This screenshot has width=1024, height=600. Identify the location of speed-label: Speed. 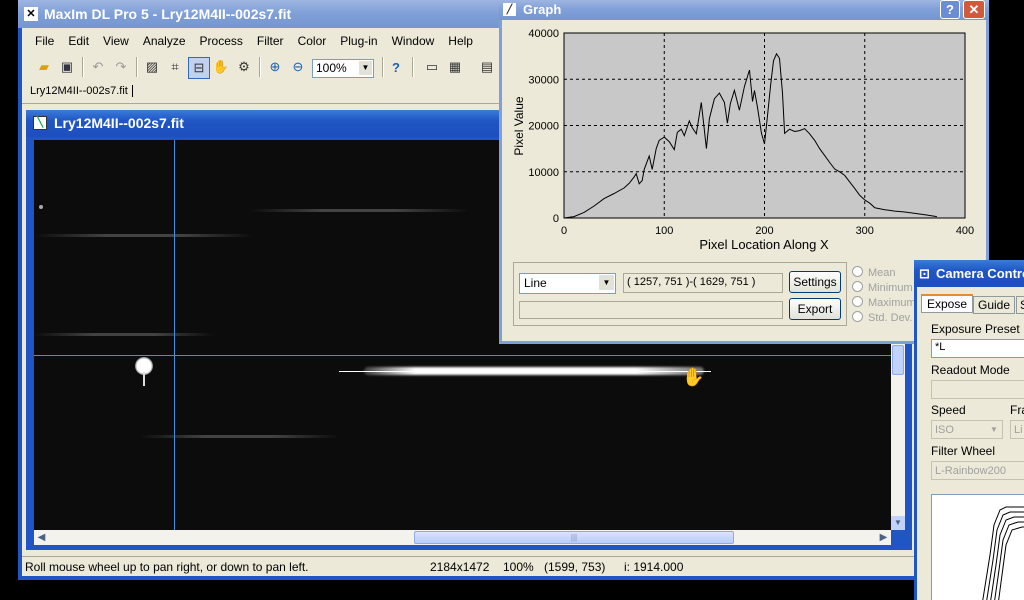
(948, 410).